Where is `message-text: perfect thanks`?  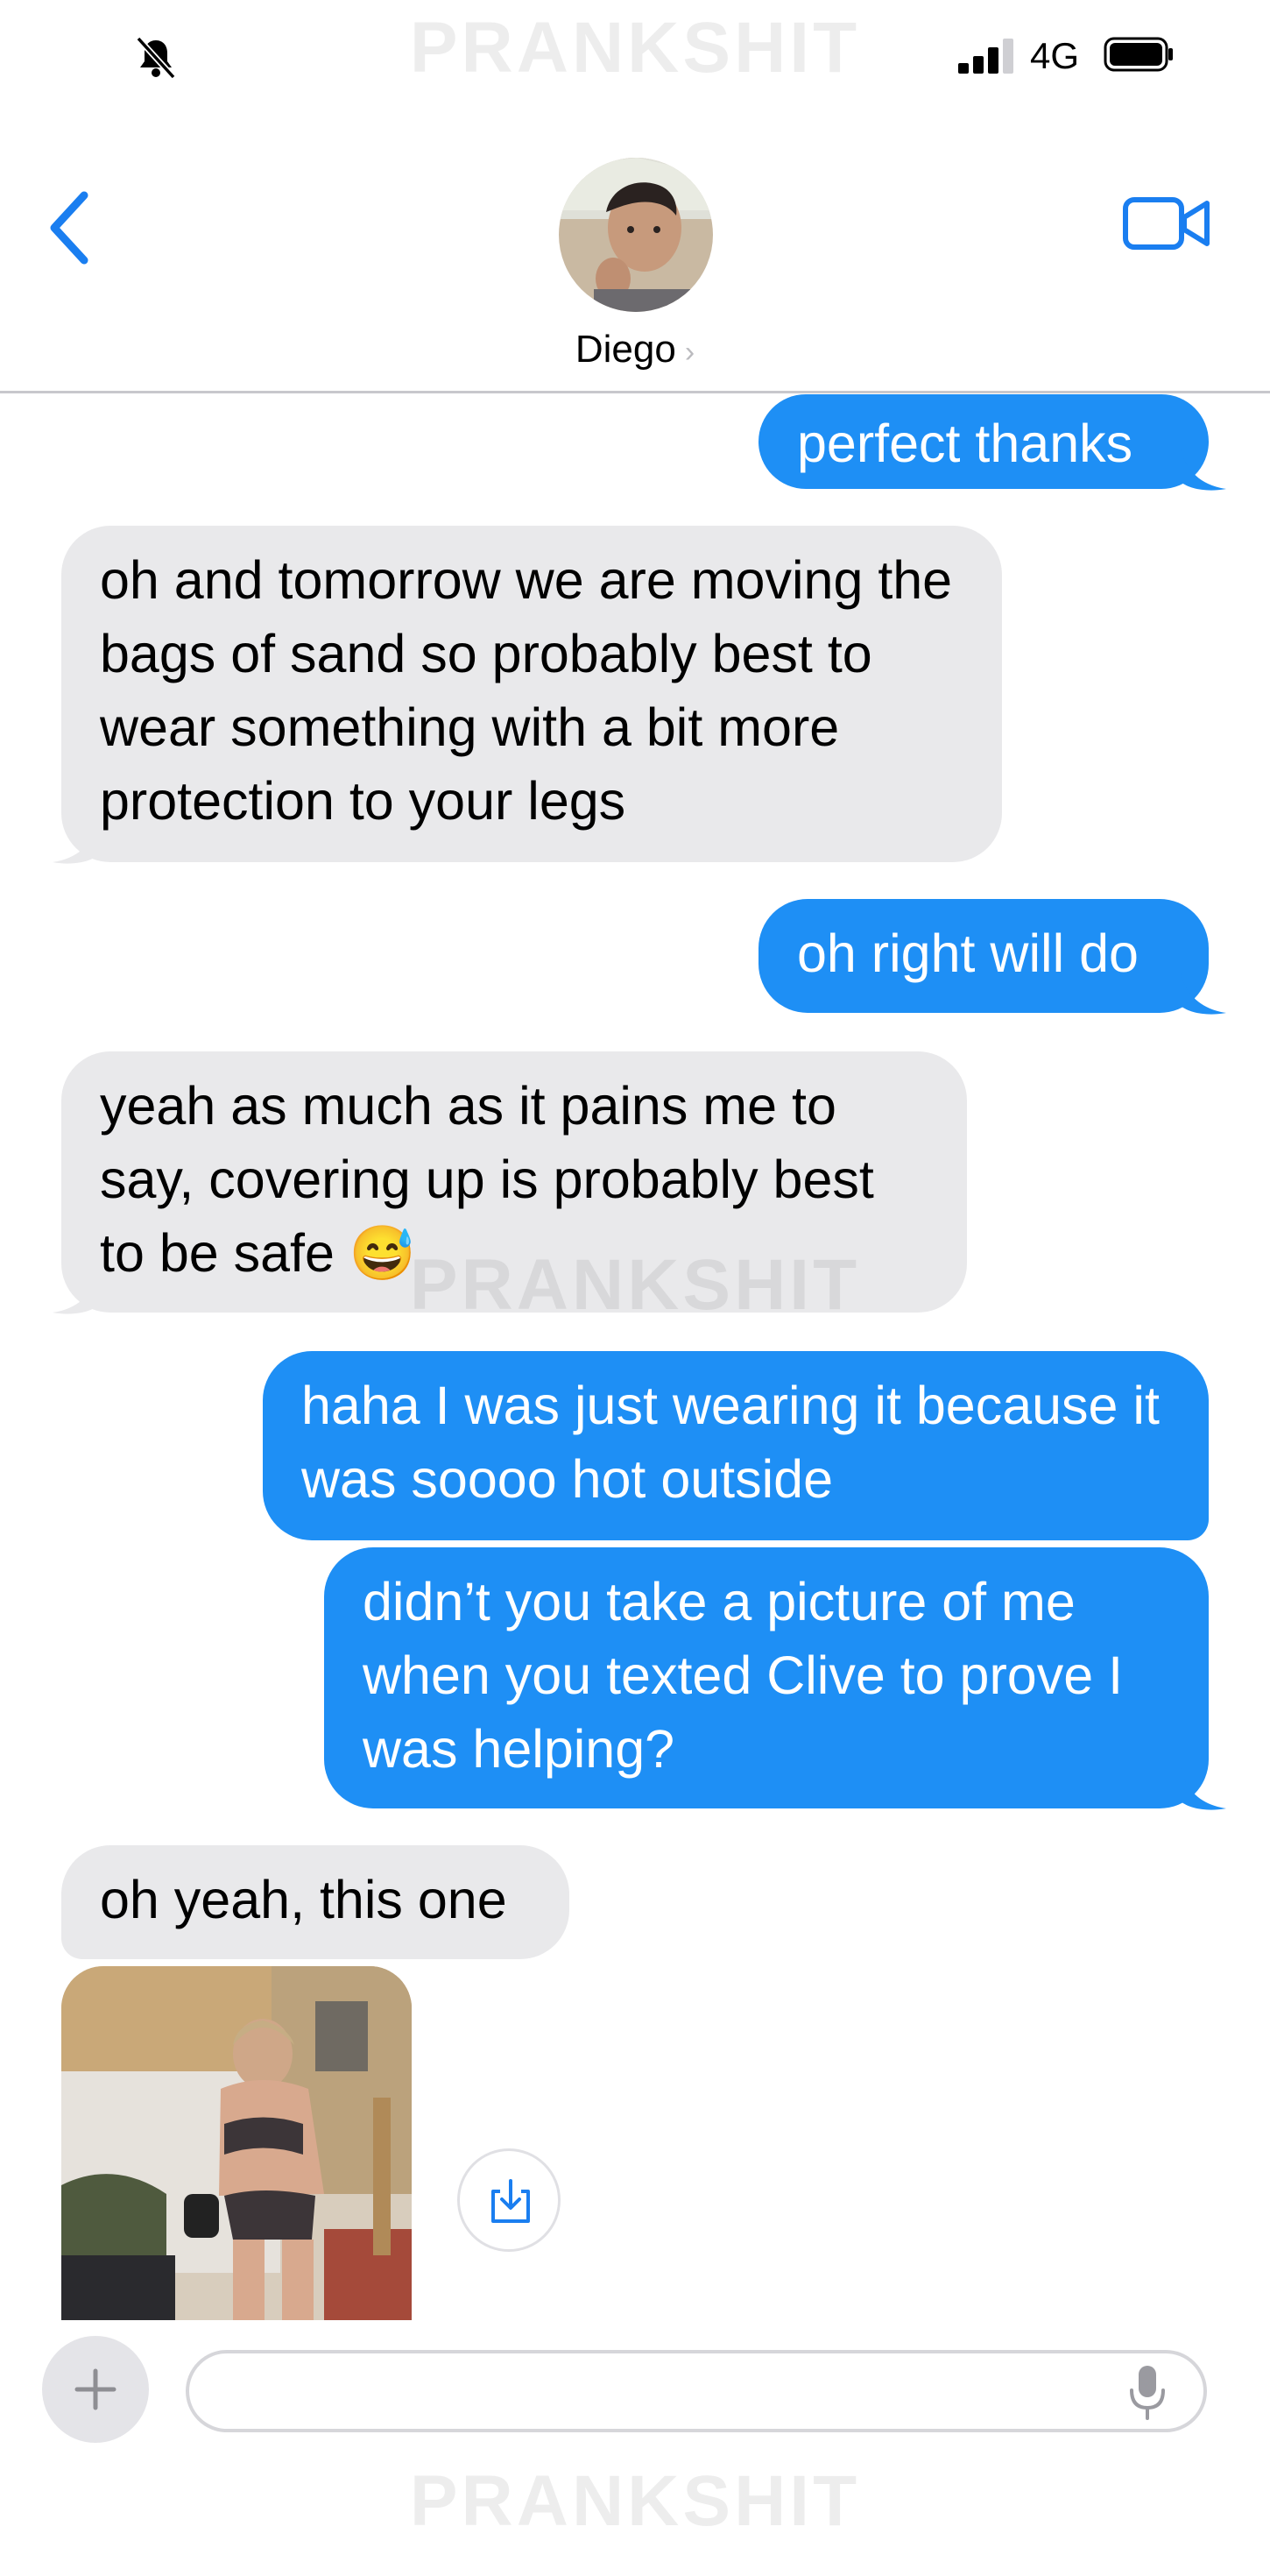 message-text: perfect thanks is located at coordinates (965, 443).